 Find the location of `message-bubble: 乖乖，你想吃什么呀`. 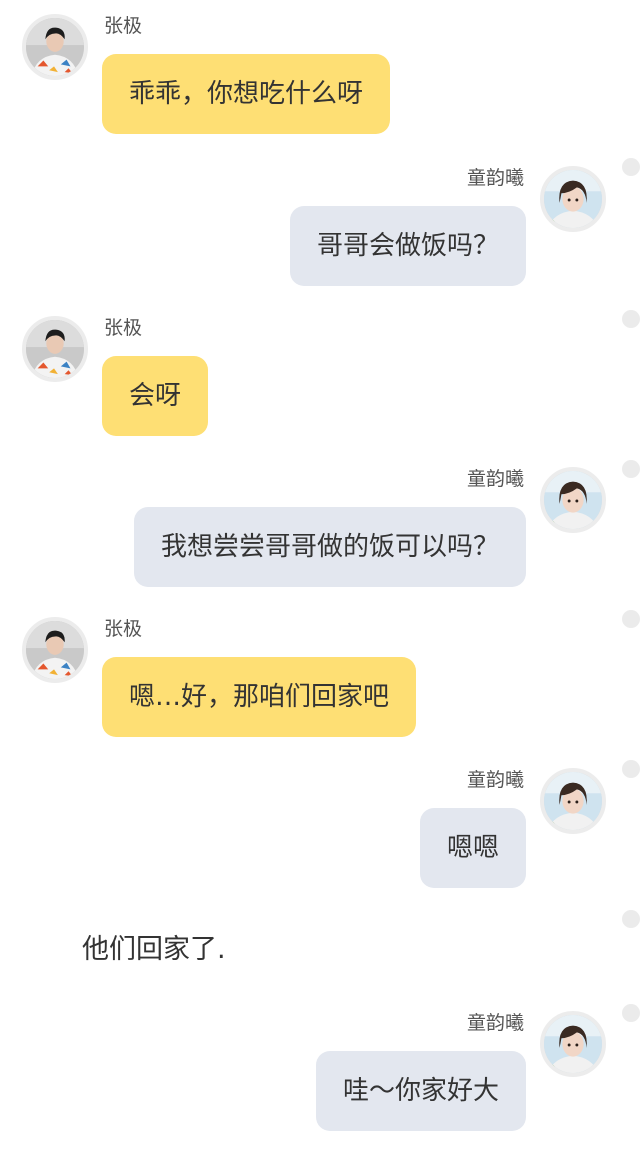

message-bubble: 乖乖，你想吃什么呀 is located at coordinates (246, 94).